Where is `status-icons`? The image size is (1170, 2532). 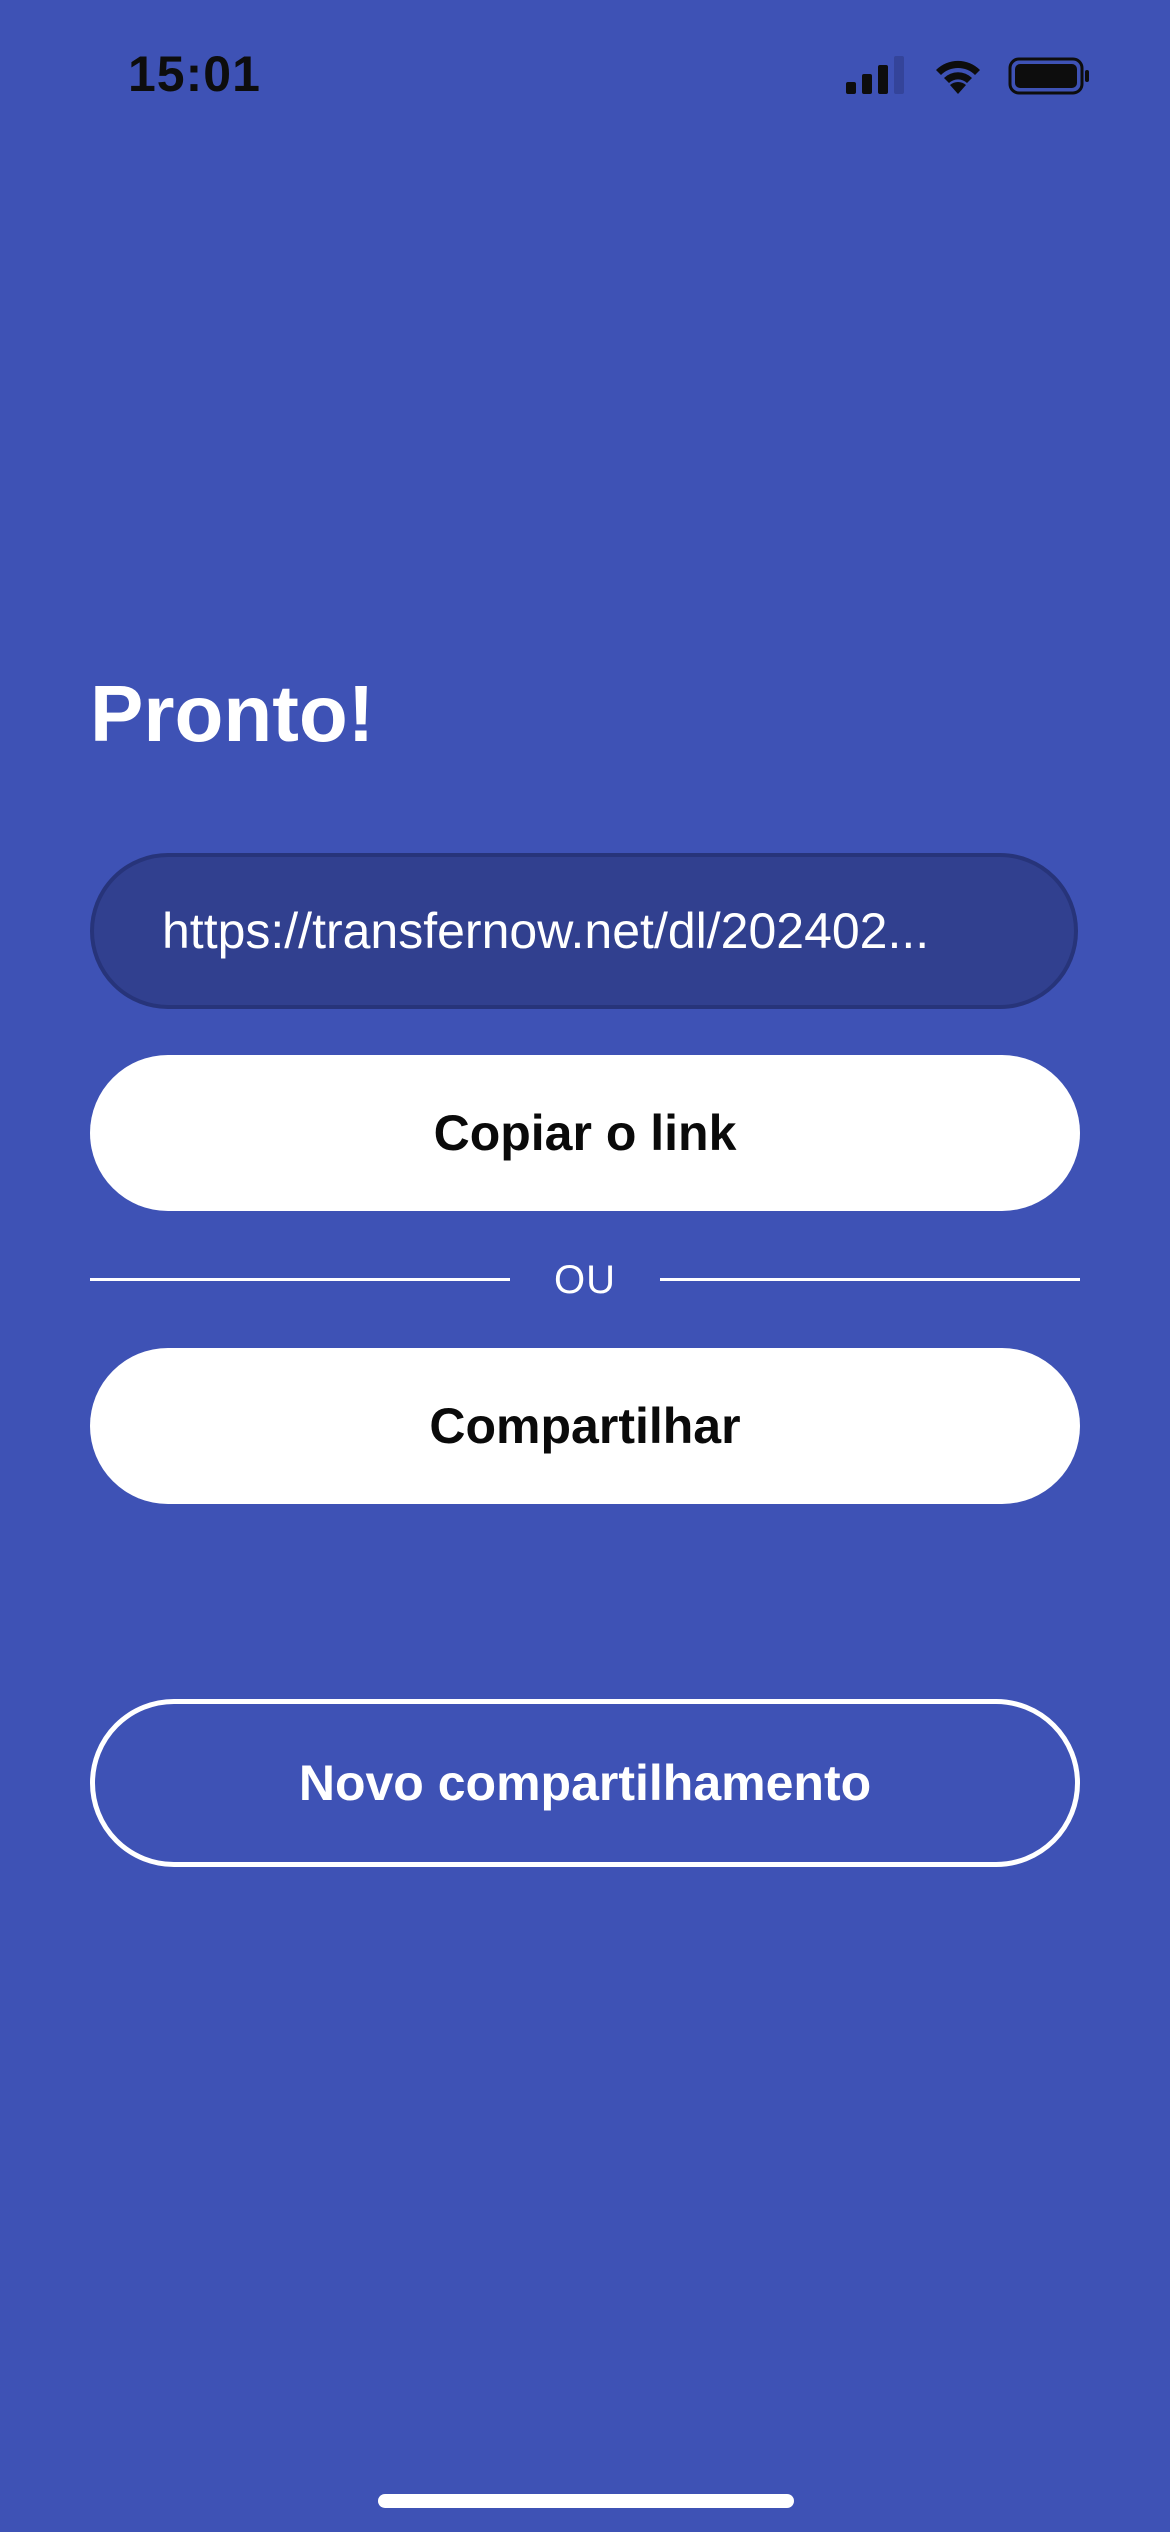
status-icons is located at coordinates (969, 76).